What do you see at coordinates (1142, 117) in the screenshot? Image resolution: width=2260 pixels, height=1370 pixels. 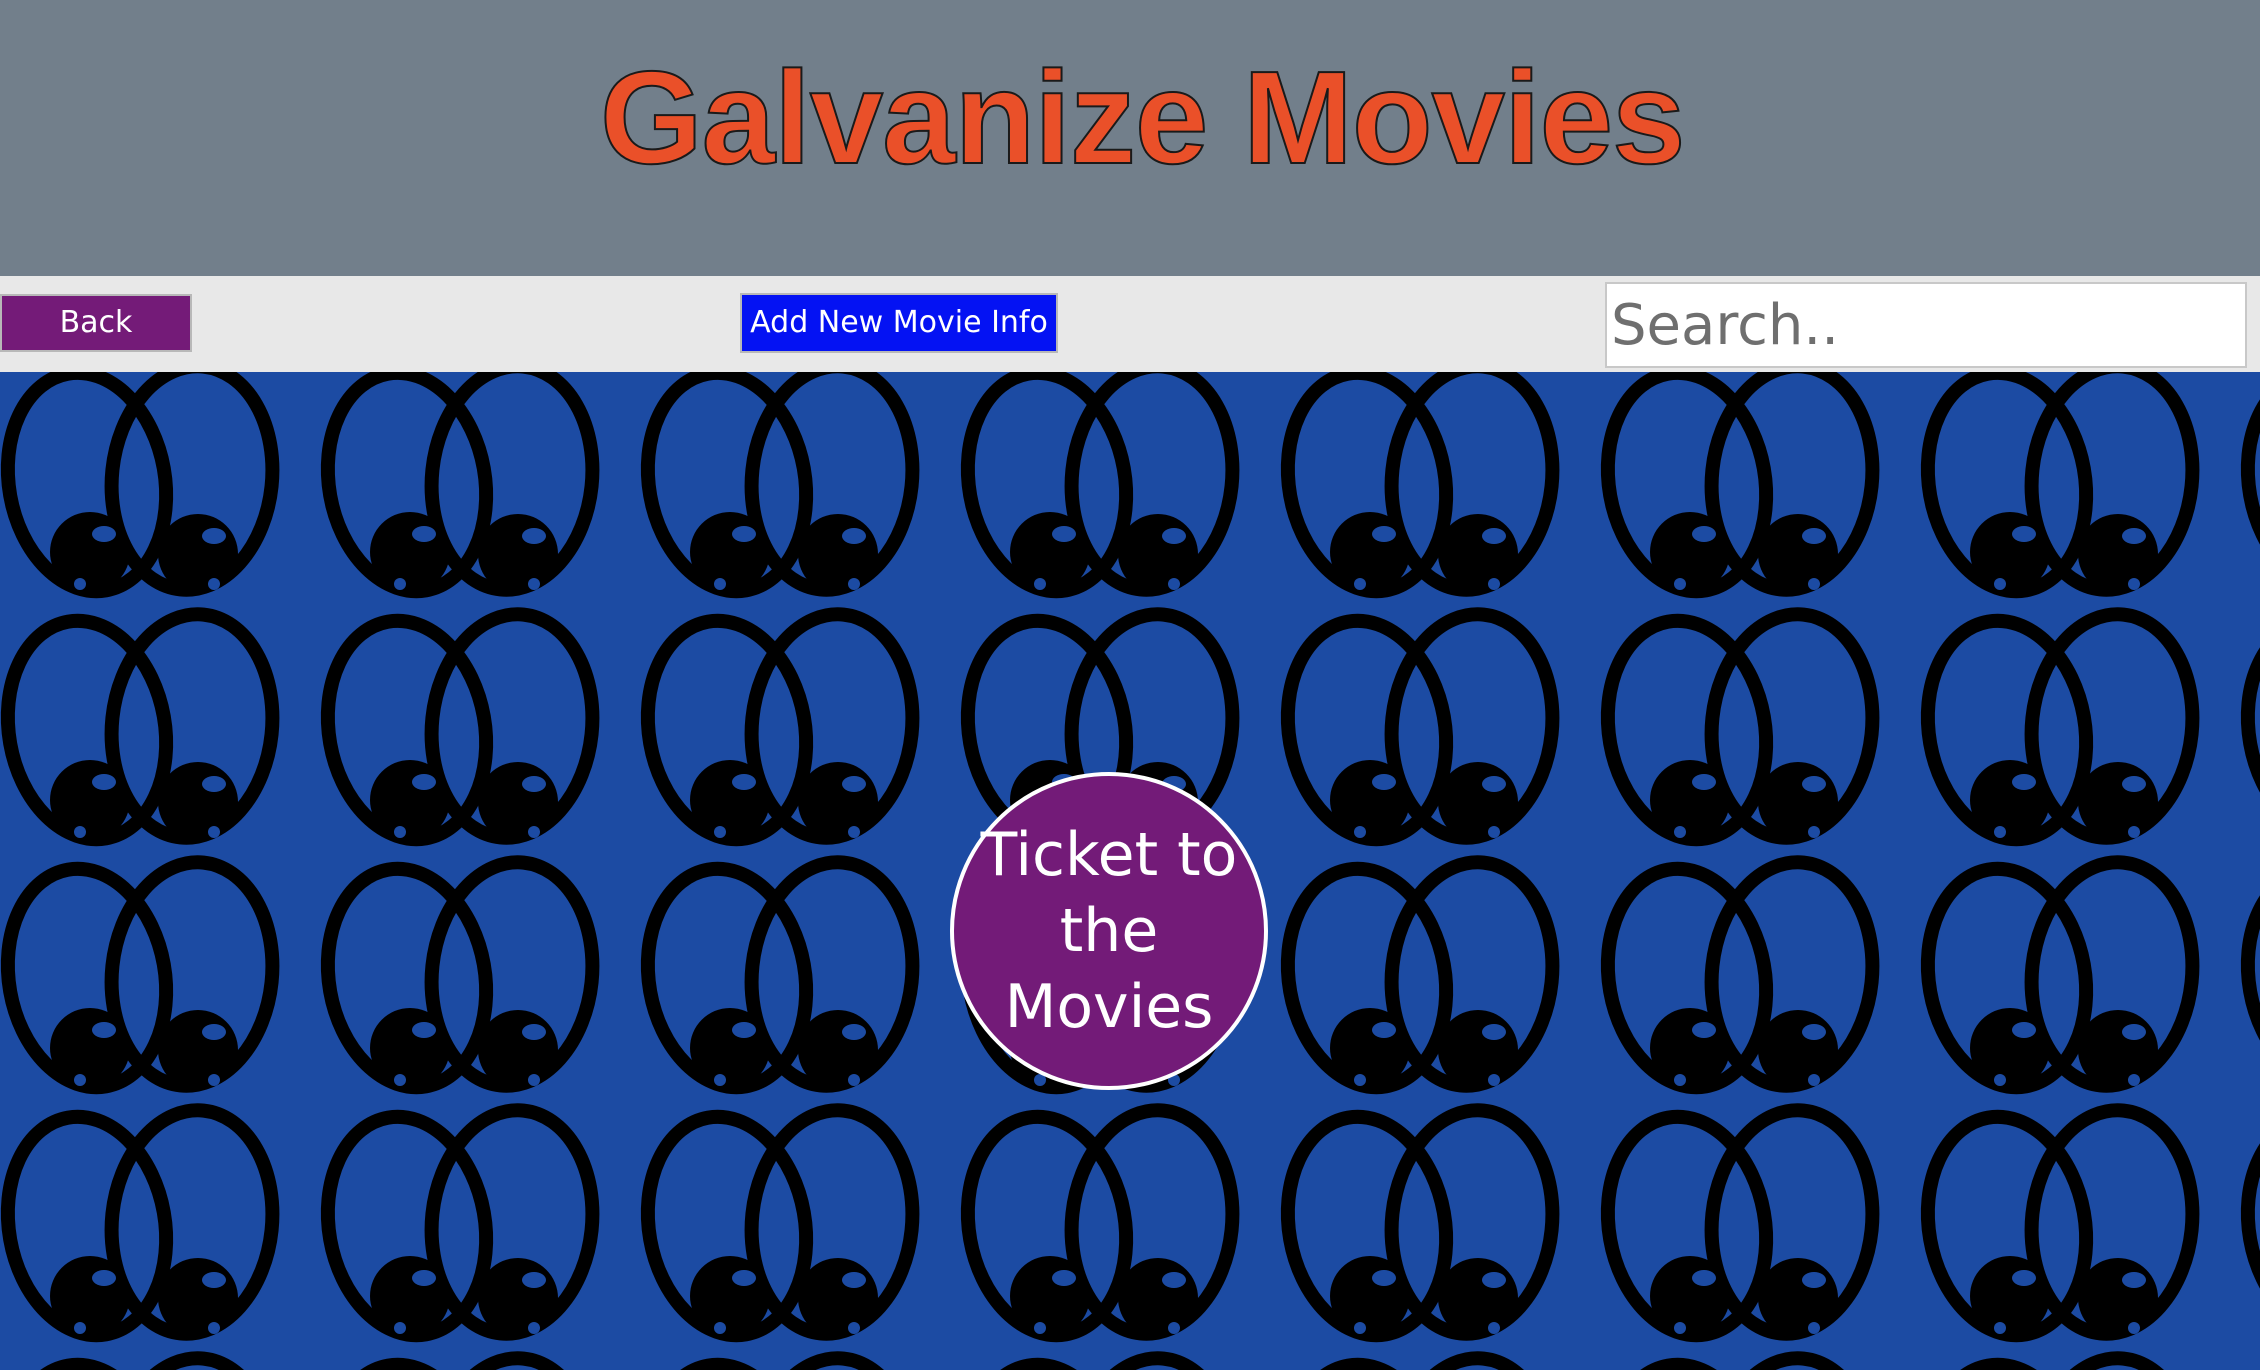 I see `page-title: Galvanize Movies` at bounding box center [1142, 117].